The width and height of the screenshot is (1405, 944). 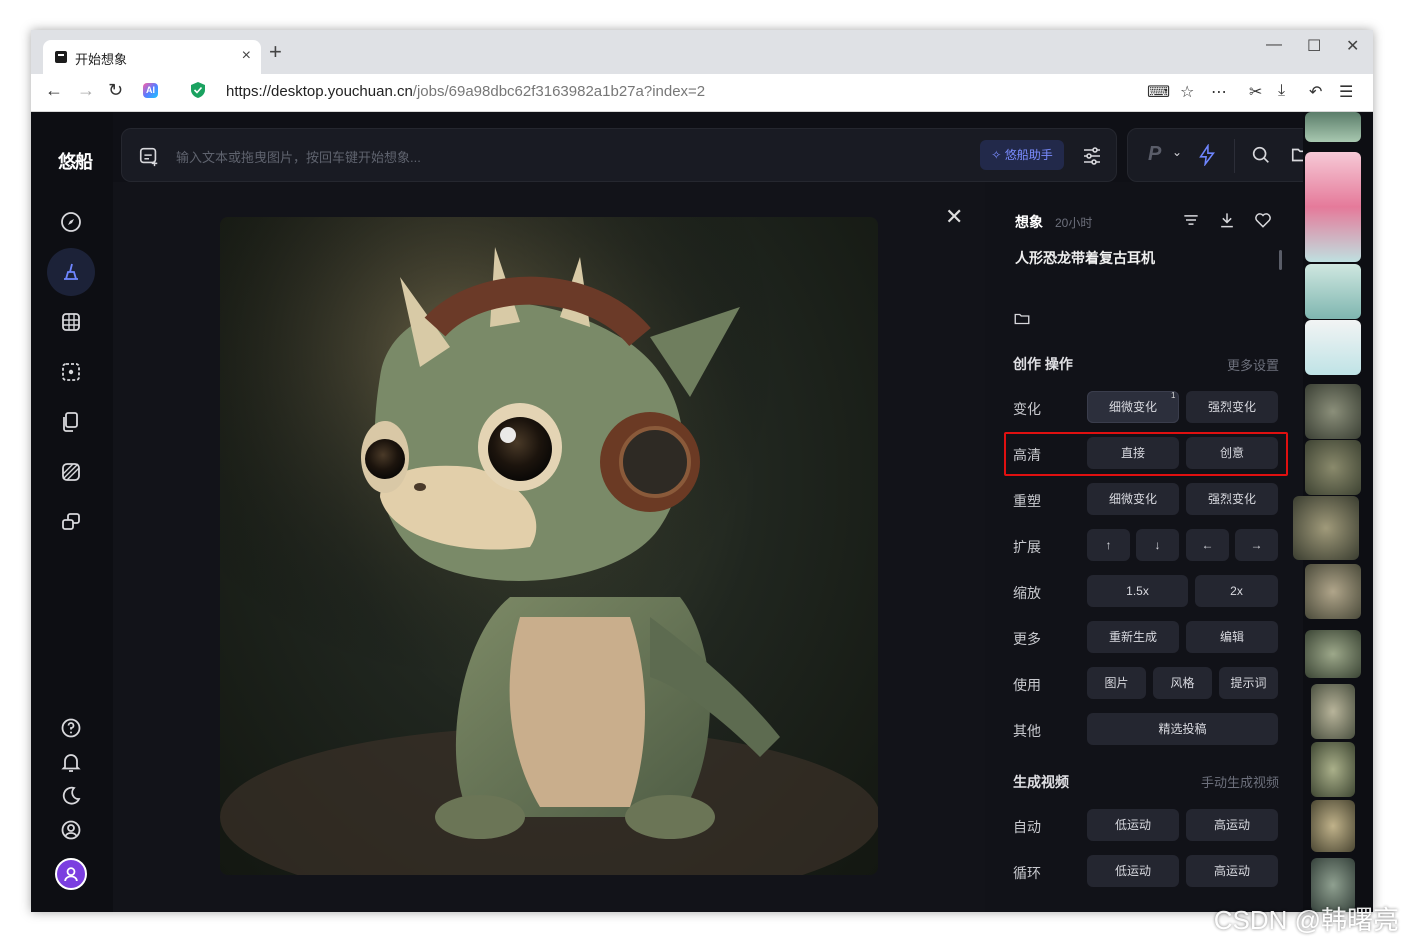 I want to click on section-title: 想象, so click(x=1029, y=222).